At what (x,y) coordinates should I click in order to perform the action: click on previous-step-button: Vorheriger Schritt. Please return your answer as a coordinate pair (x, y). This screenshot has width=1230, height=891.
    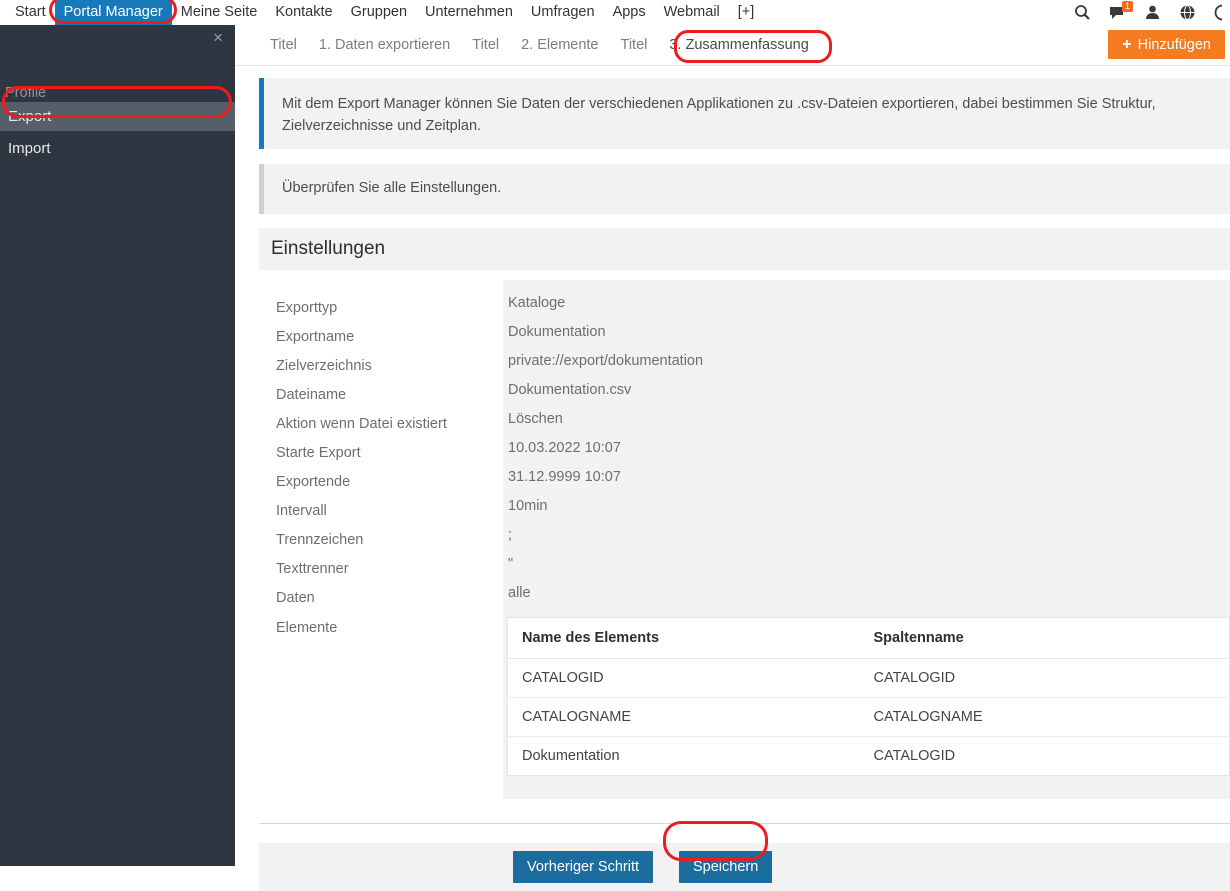
    Looking at the image, I should click on (583, 867).